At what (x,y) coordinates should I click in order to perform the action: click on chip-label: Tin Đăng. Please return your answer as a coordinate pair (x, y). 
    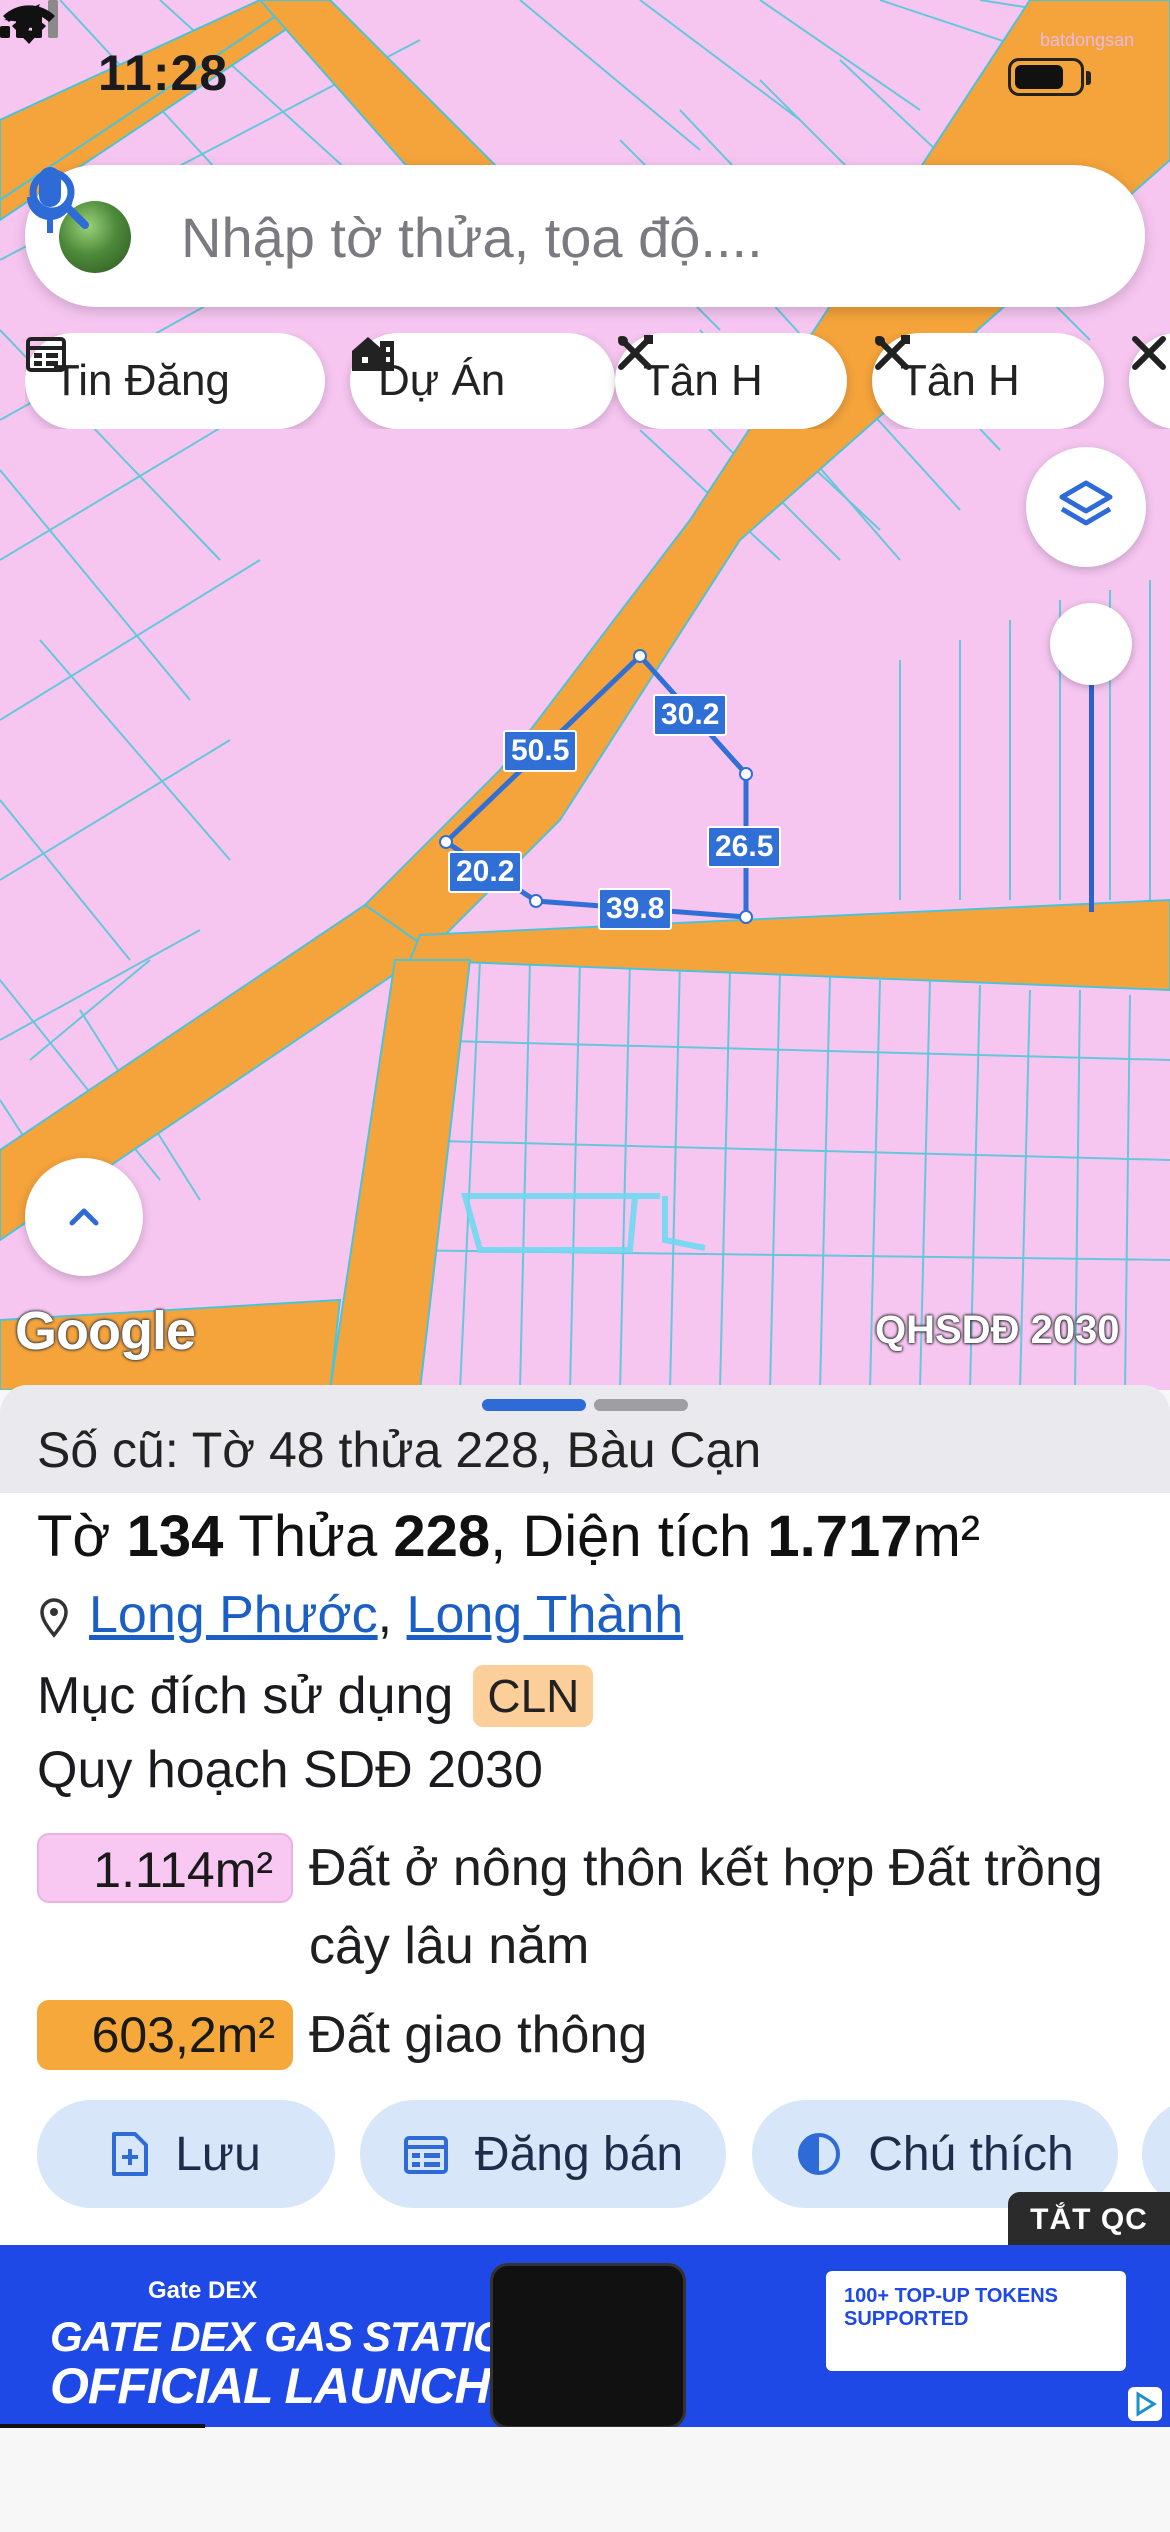
    Looking at the image, I should click on (141, 380).